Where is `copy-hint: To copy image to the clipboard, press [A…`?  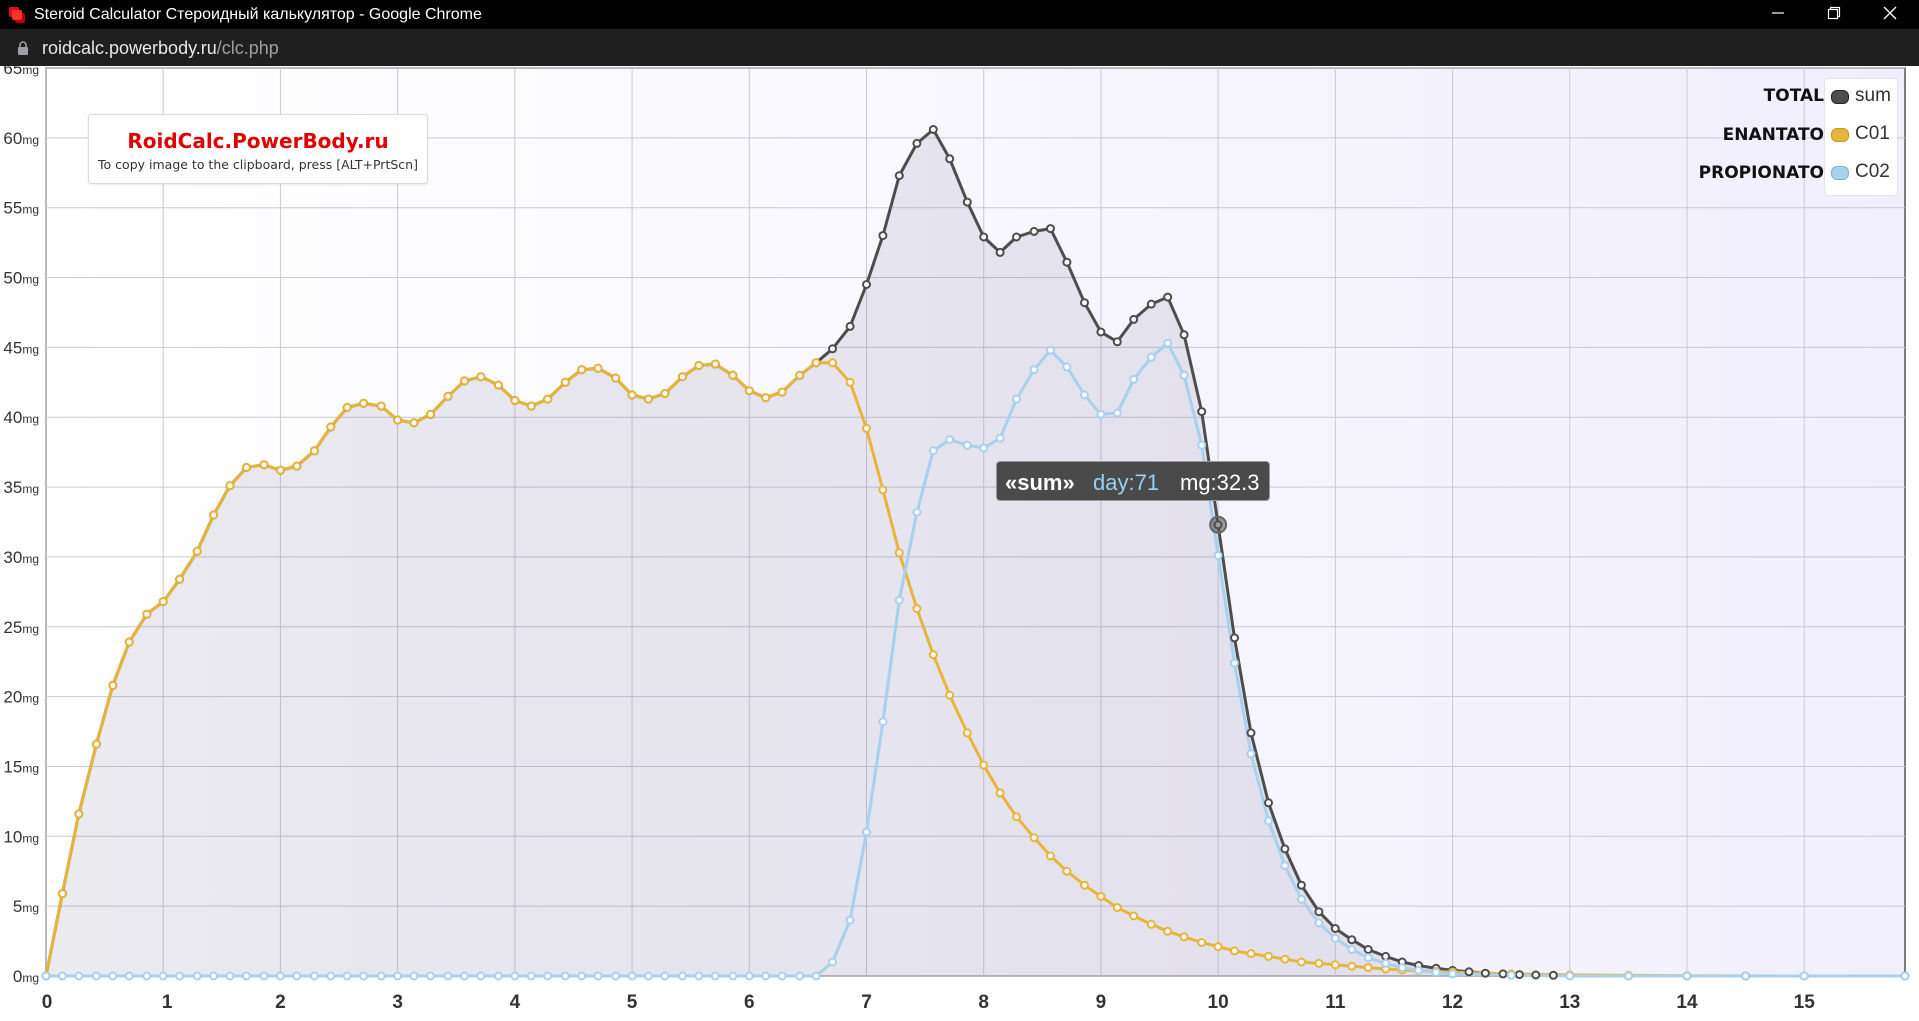
copy-hint: To copy image to the clipboard, press [A… is located at coordinates (258, 164).